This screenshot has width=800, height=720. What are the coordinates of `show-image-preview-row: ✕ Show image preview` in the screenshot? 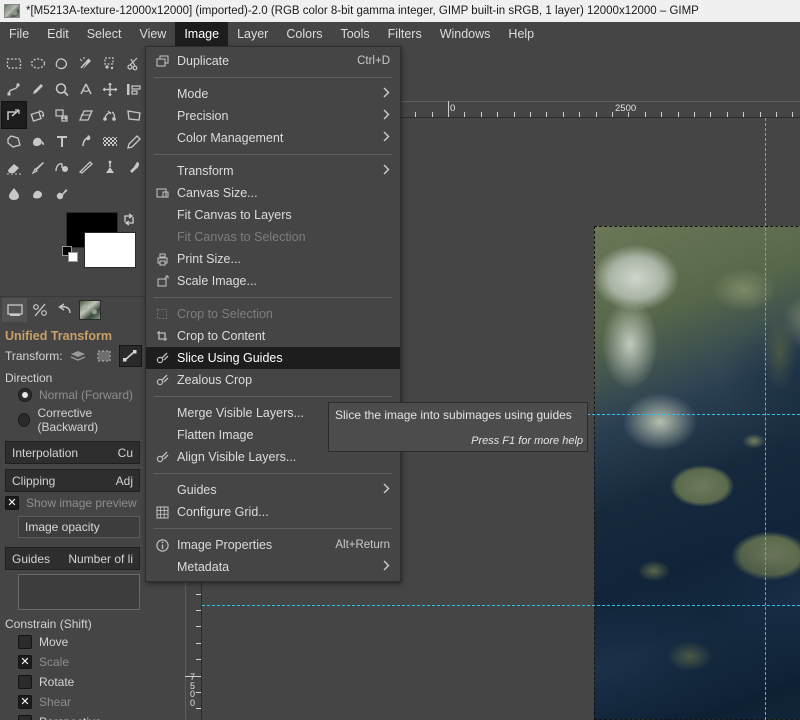 It's located at (72, 502).